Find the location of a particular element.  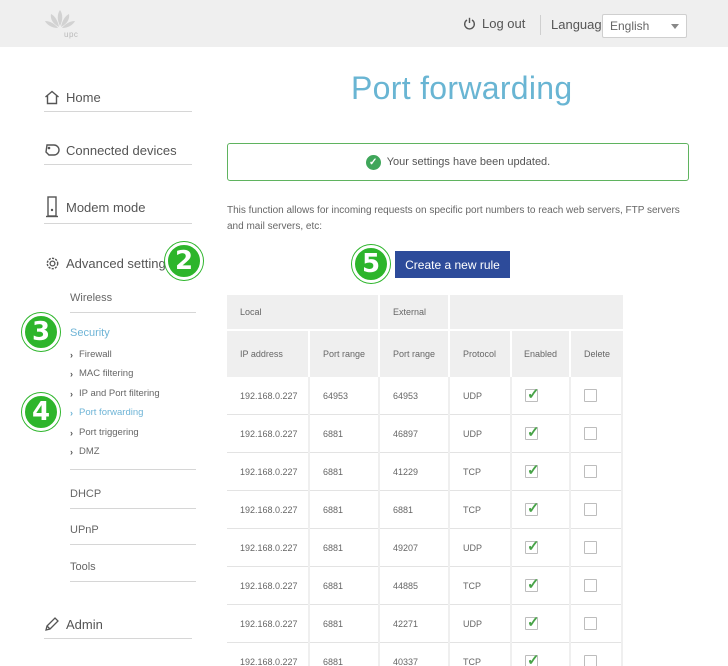

column-header-external-port: Port range is located at coordinates (414, 354).